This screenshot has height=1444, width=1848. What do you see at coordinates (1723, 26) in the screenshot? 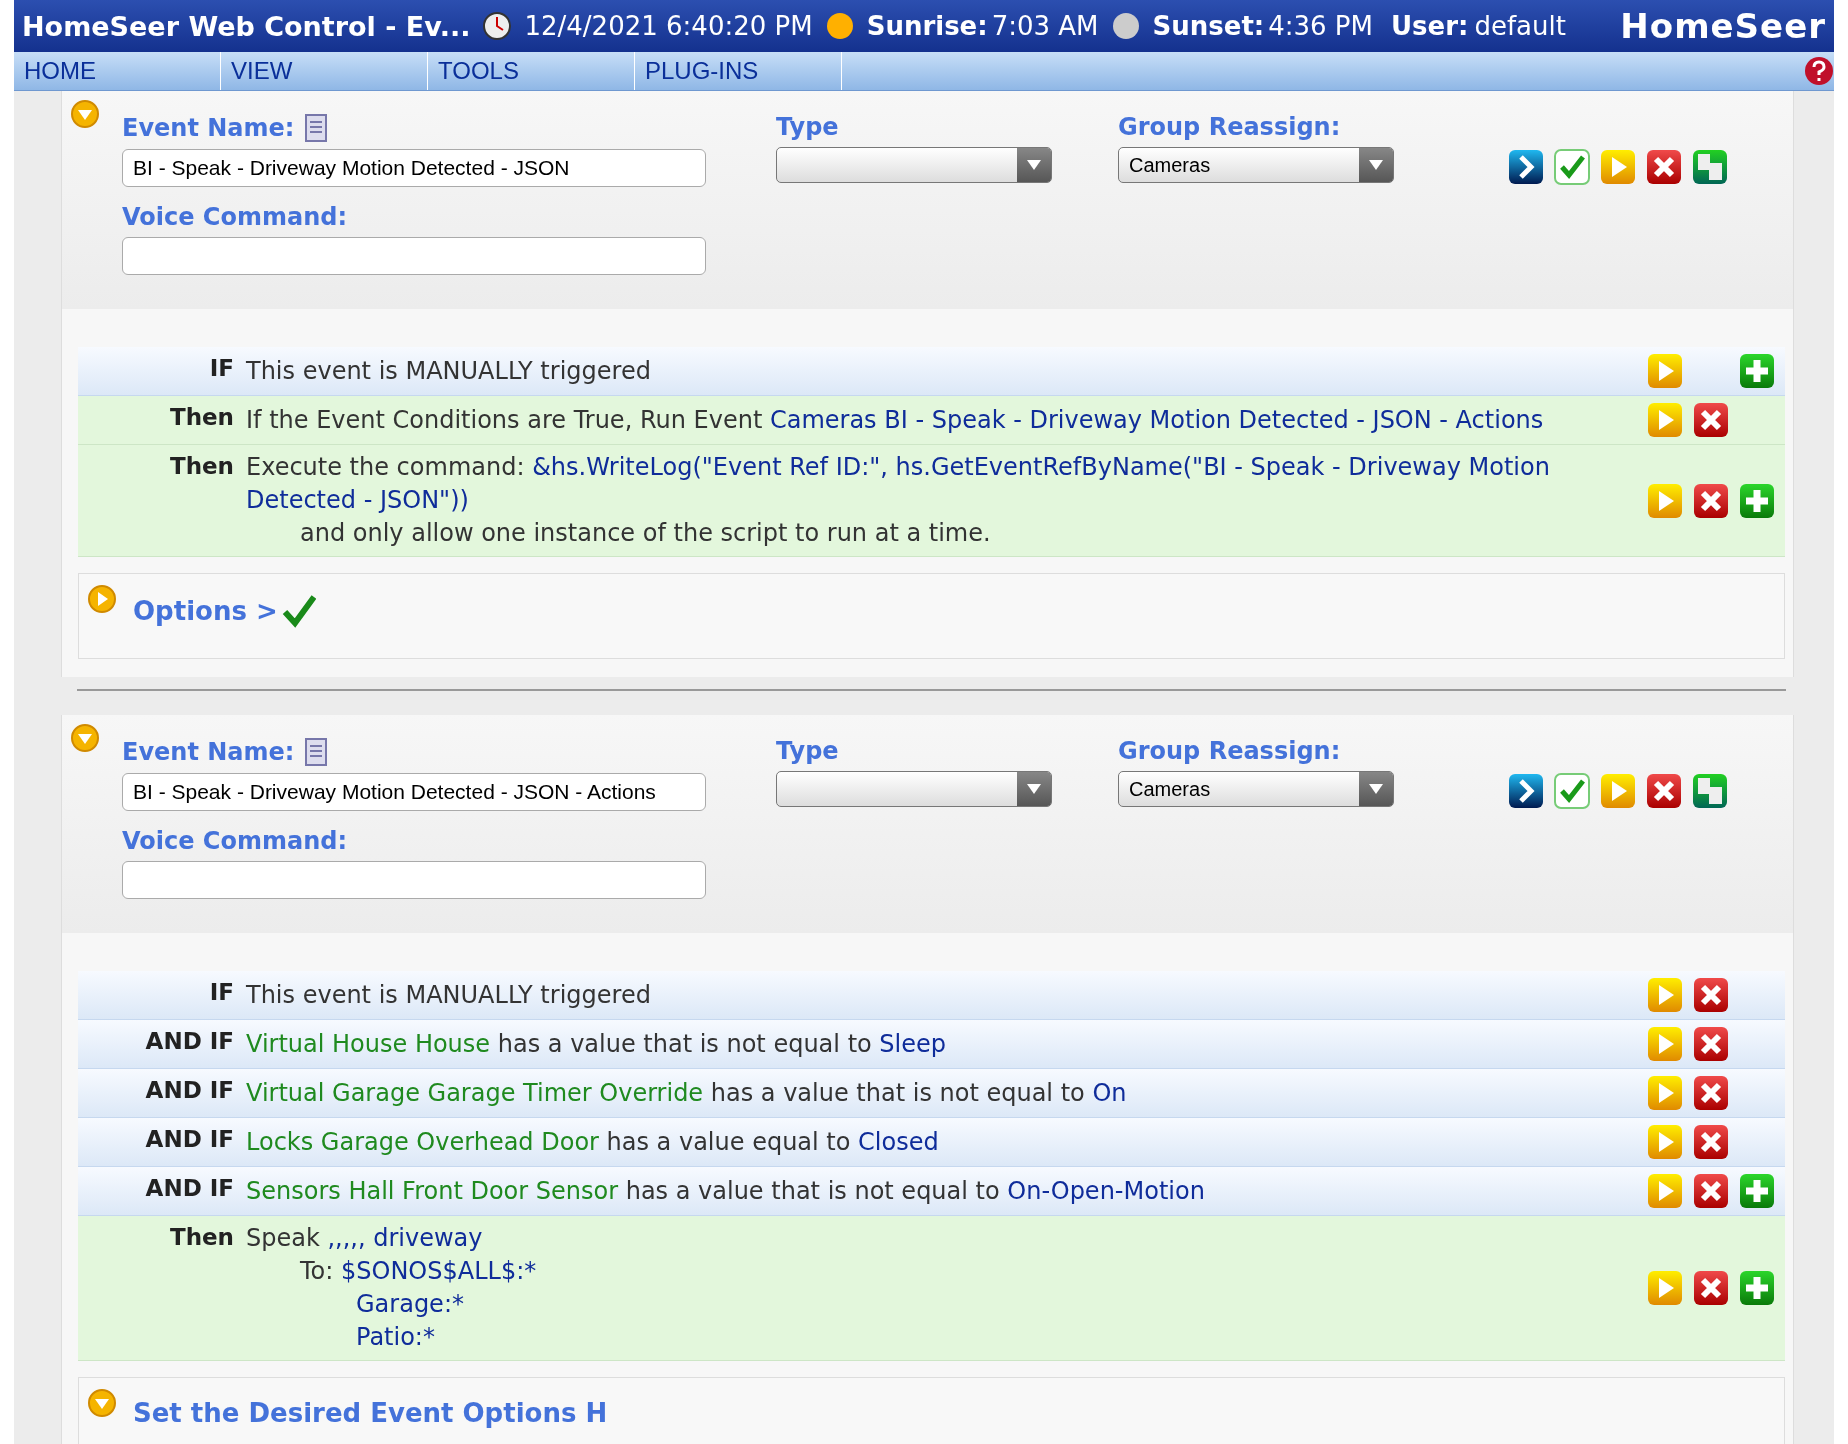
I see `logo: HomeSeer` at bounding box center [1723, 26].